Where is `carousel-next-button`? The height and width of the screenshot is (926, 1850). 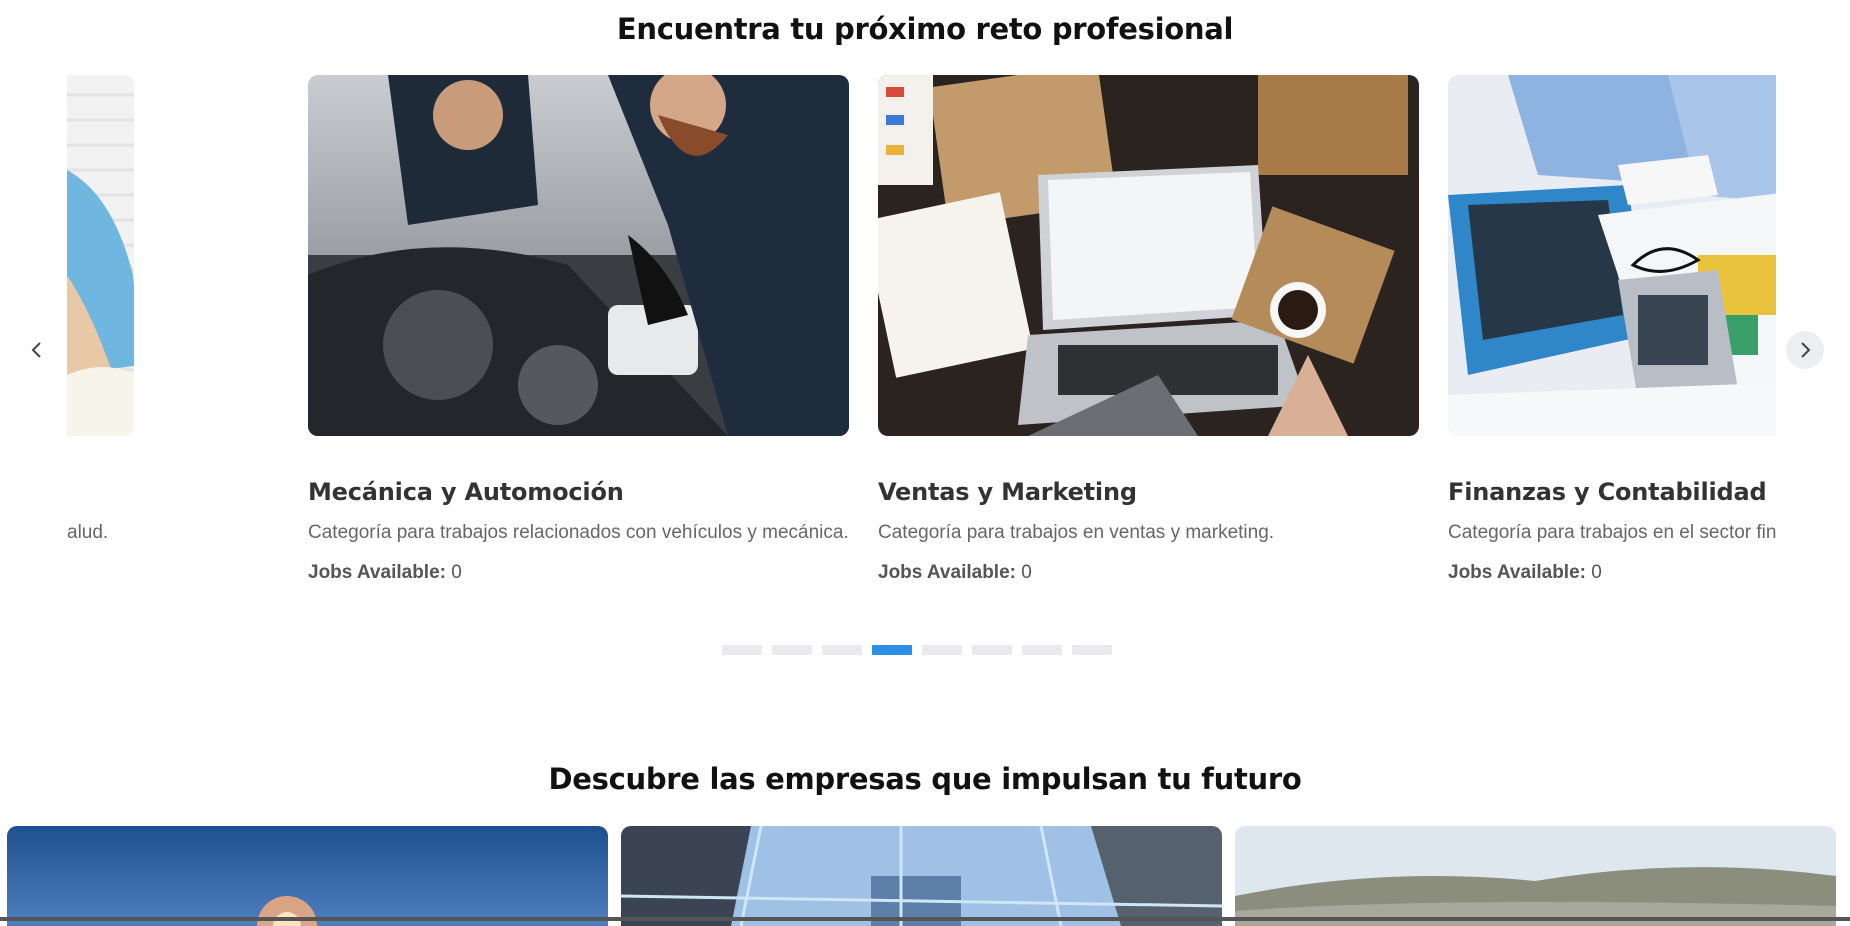 carousel-next-button is located at coordinates (1805, 350).